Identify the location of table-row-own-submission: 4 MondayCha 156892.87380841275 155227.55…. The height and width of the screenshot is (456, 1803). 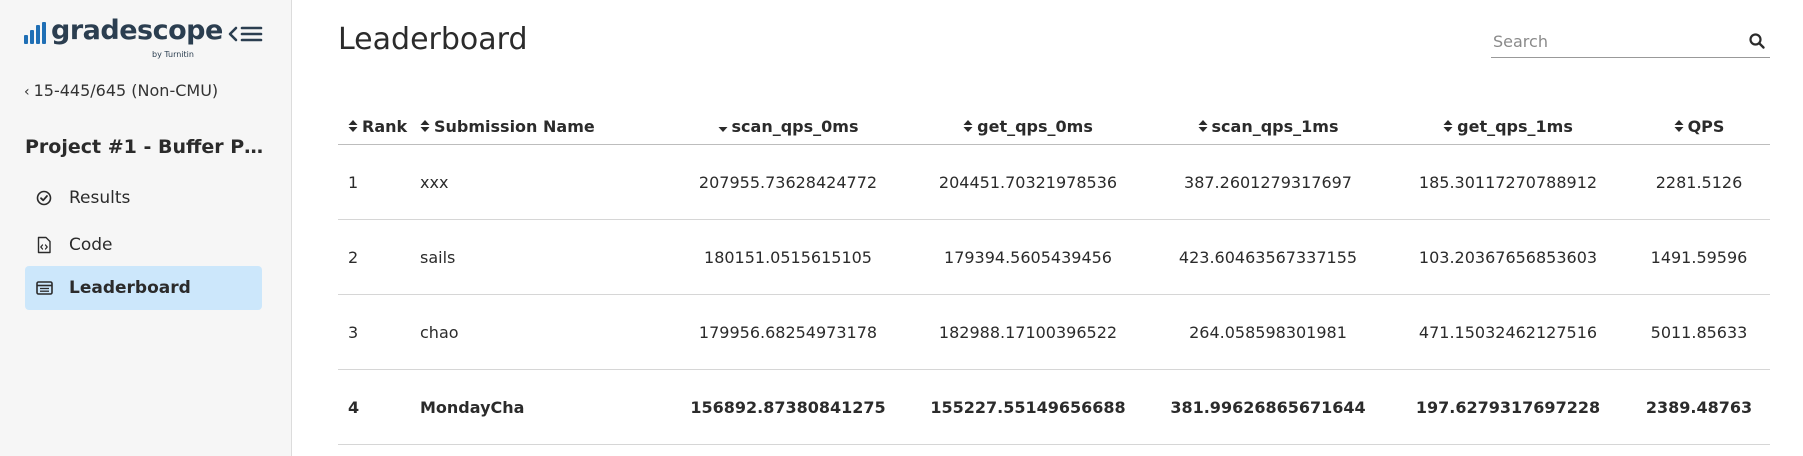
(1054, 407).